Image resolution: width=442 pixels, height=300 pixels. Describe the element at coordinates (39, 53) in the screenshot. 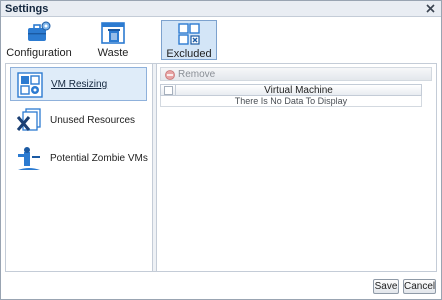

I see `toolbar-configuration-label: Configuration` at that location.